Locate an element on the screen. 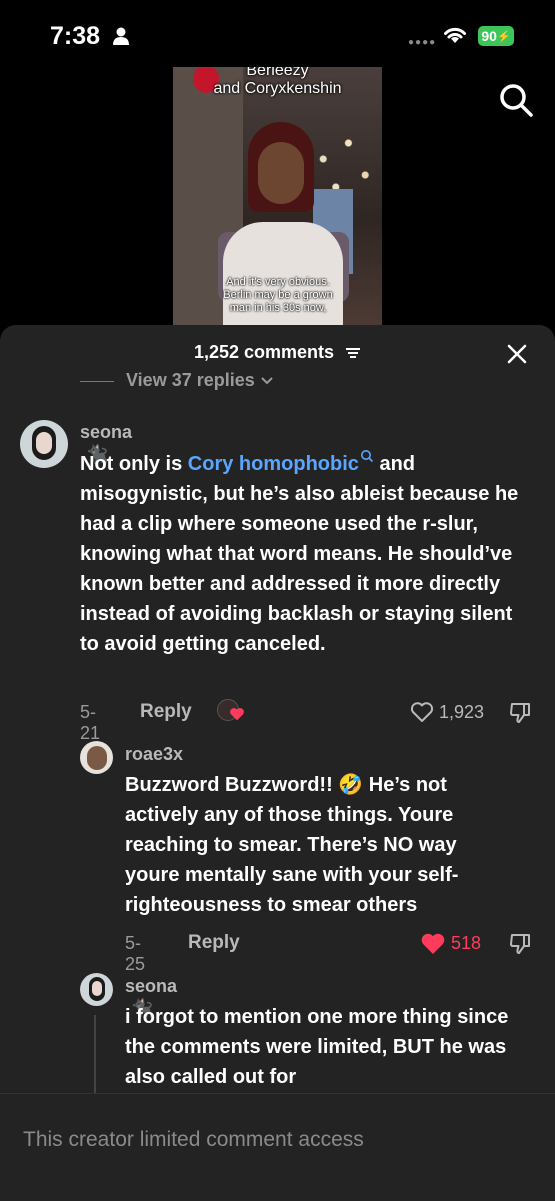 The width and height of the screenshot is (555, 1201). heart-icon is located at coordinates (237, 714).